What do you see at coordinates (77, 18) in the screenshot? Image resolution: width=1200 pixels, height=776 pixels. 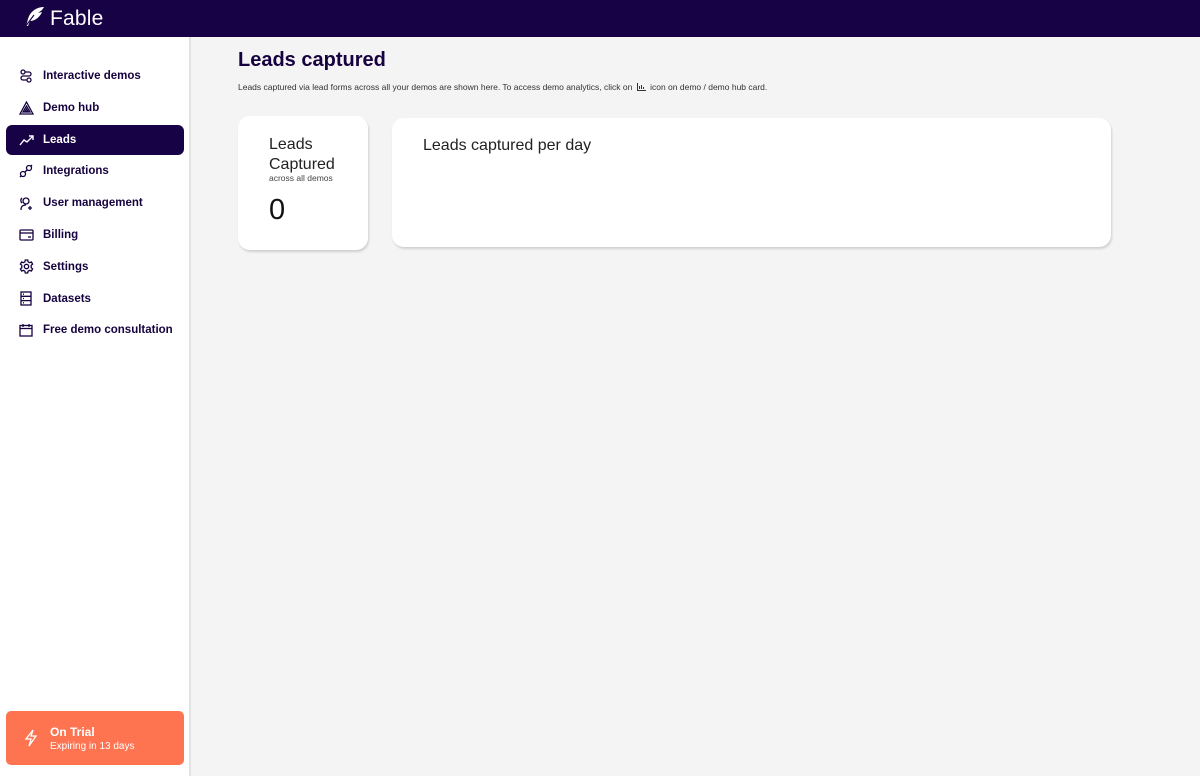 I see `brand-name: Fable` at bounding box center [77, 18].